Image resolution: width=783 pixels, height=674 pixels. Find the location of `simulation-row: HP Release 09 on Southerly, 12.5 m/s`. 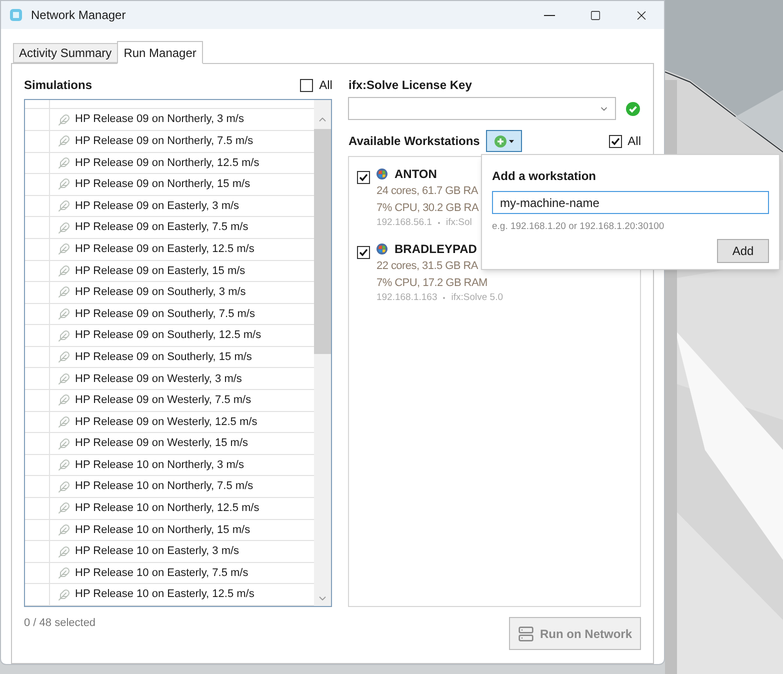

simulation-row: HP Release 09 on Southerly, 12.5 m/s is located at coordinates (169, 336).